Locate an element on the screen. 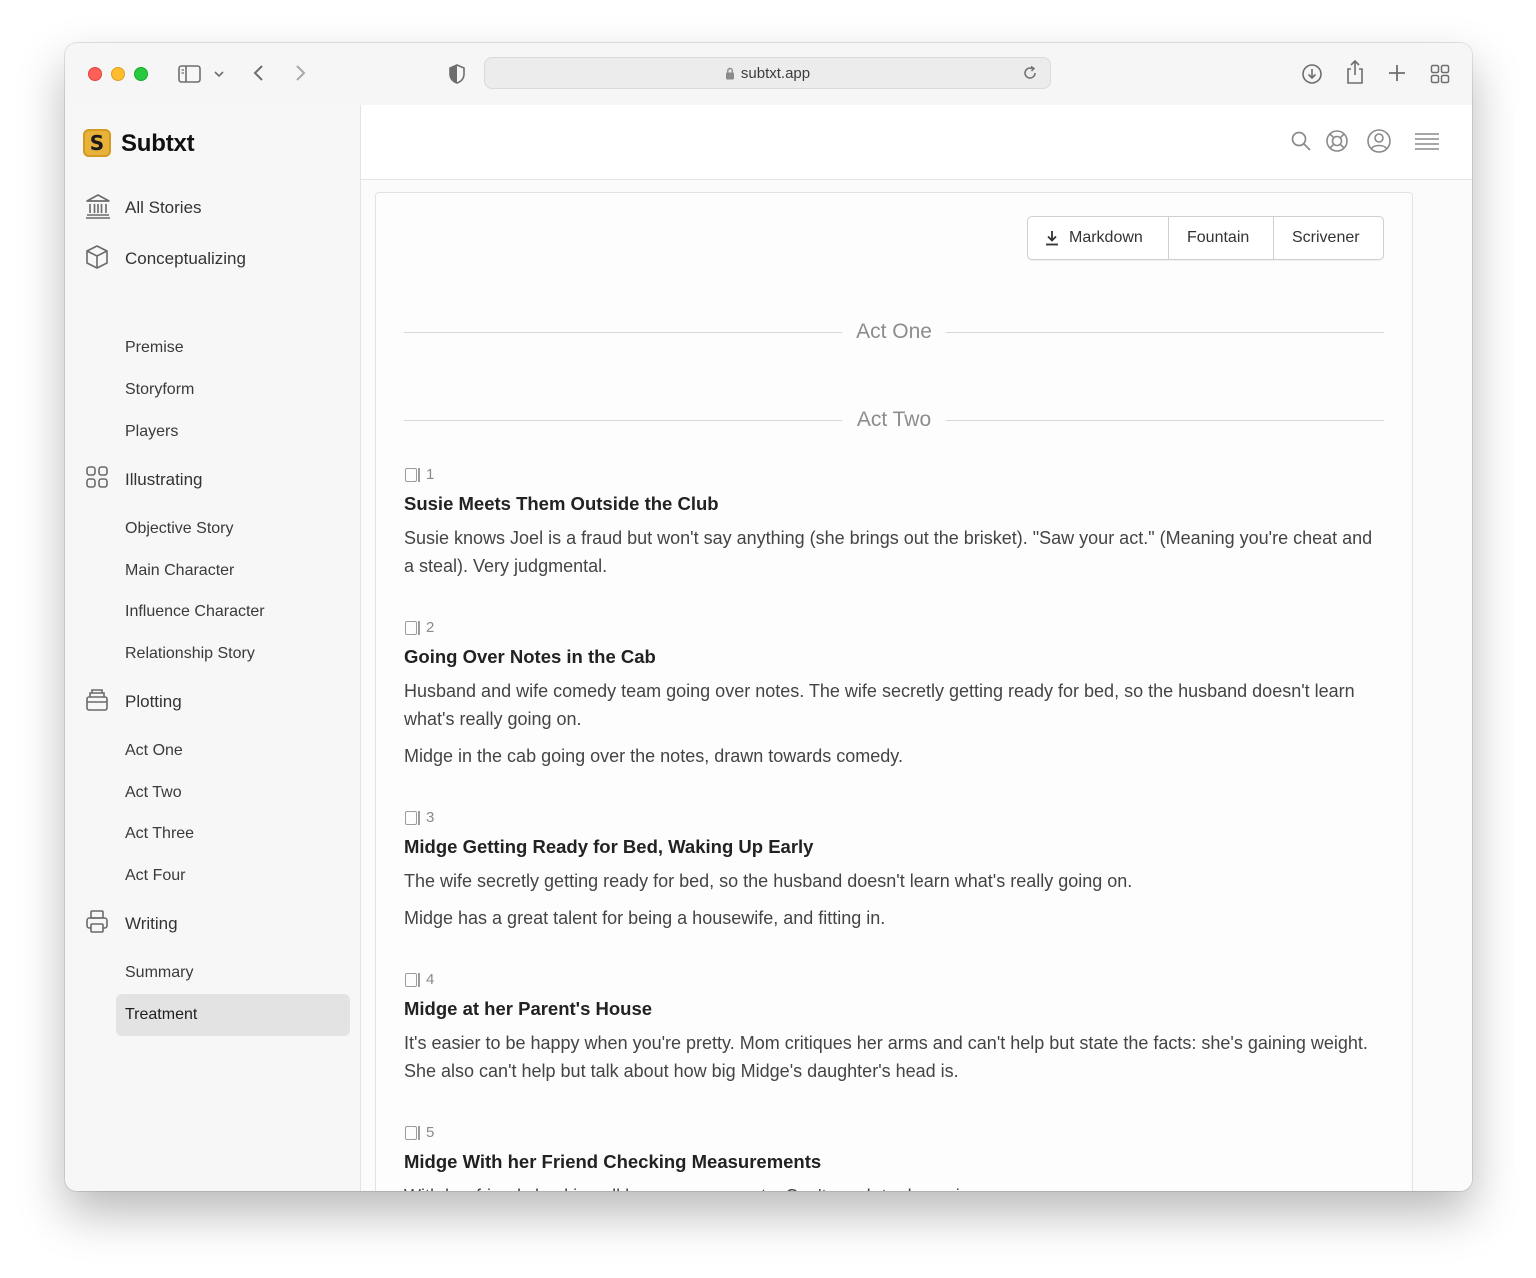  reload-icon is located at coordinates (1030, 75).